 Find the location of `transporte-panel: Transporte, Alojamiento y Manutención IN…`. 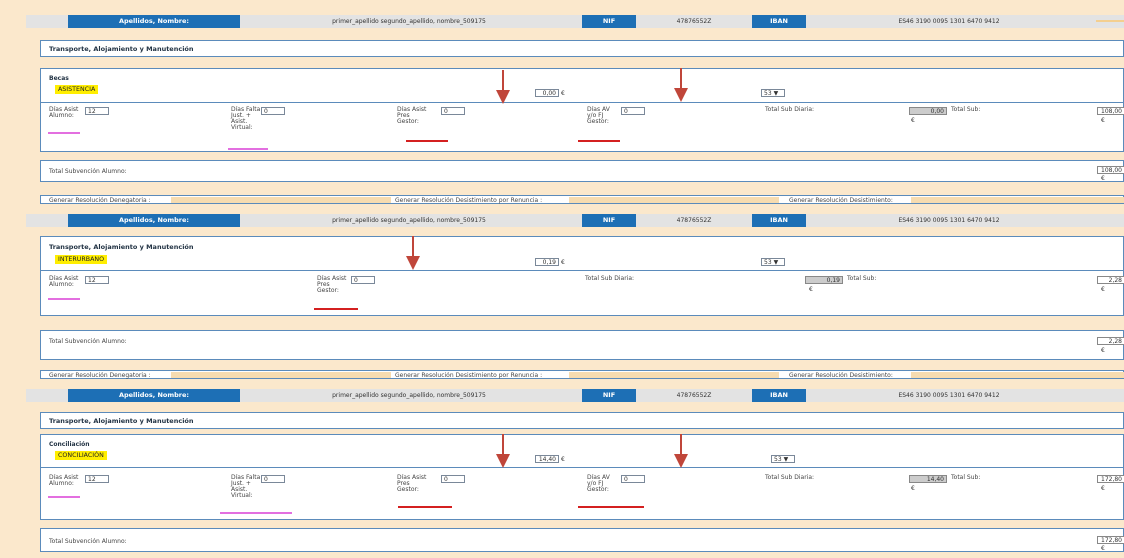

transporte-panel: Transporte, Alojamiento y Manutención IN… is located at coordinates (582, 276).